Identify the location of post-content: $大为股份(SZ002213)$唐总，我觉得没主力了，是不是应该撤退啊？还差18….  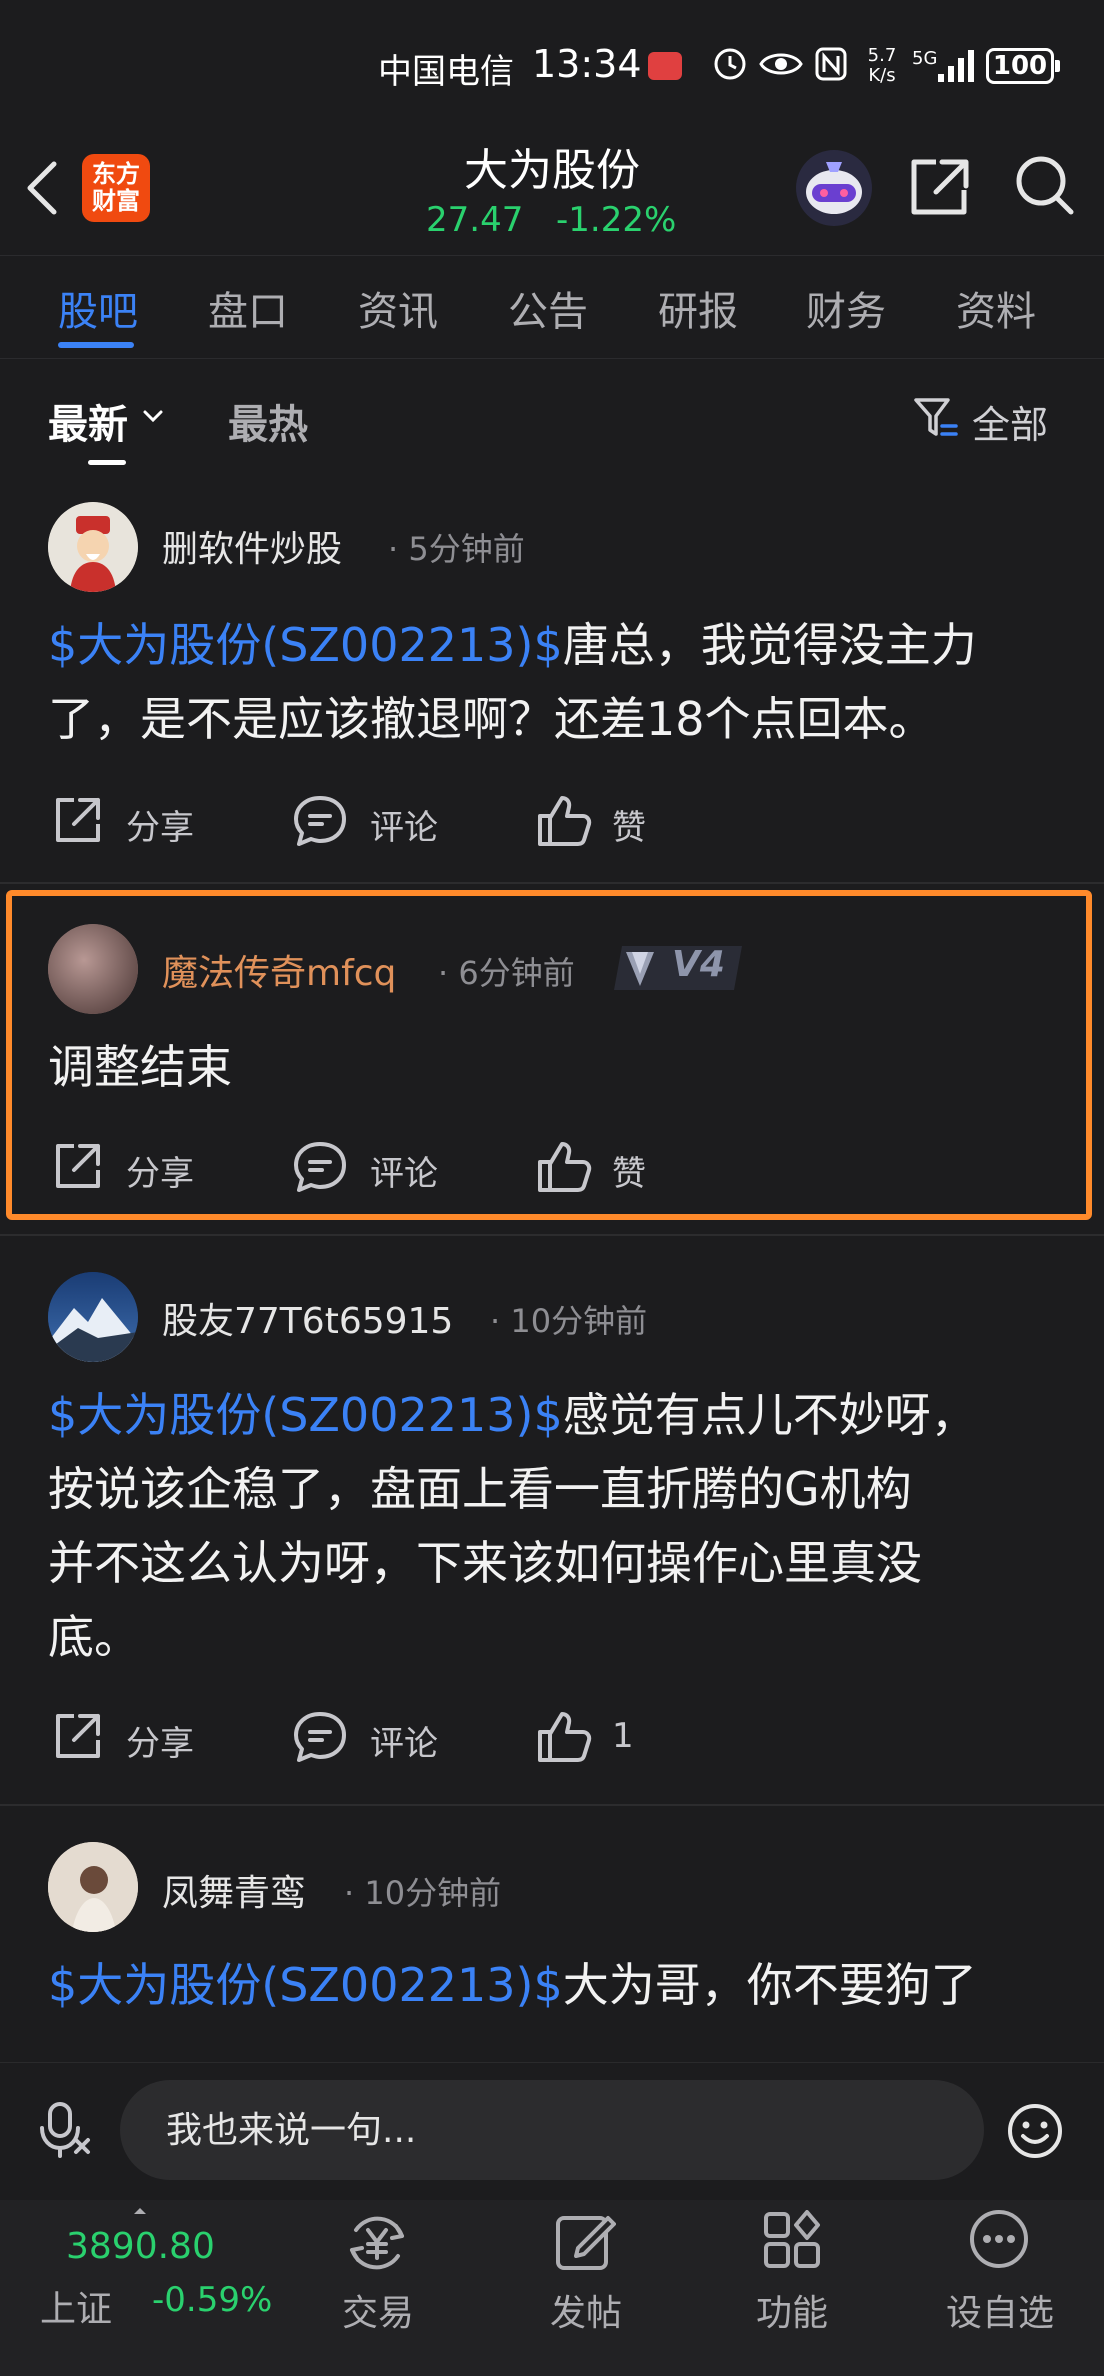
(553, 682).